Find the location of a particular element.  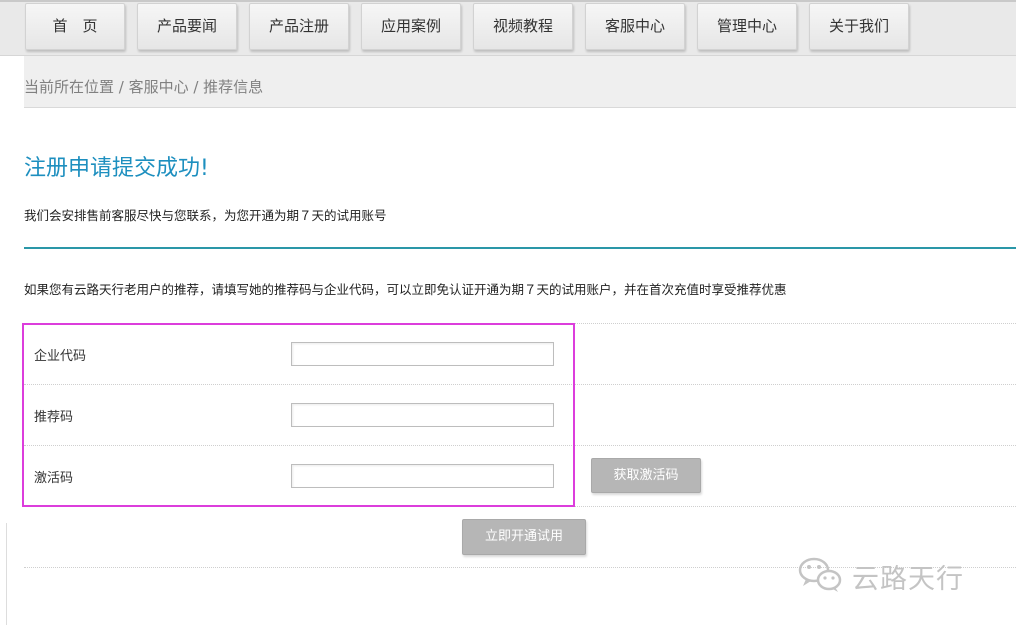

nav-item-product-register: 产品注册 is located at coordinates (299, 26).